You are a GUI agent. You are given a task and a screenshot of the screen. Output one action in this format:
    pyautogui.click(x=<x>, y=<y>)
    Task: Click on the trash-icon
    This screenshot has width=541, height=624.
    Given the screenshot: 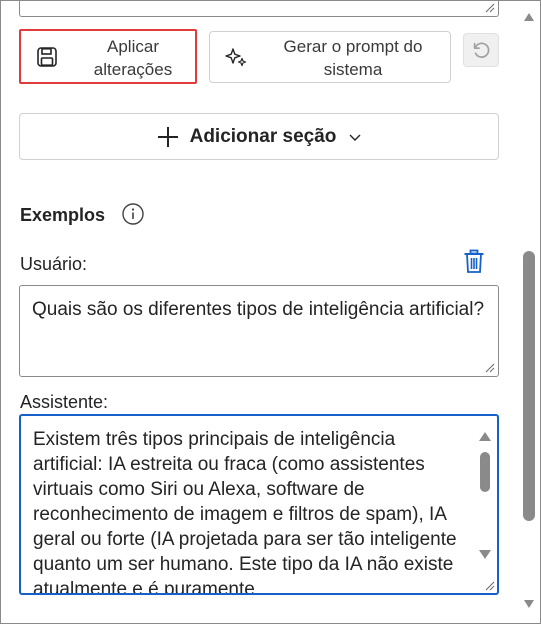 What is the action you would take?
    pyautogui.click(x=474, y=261)
    